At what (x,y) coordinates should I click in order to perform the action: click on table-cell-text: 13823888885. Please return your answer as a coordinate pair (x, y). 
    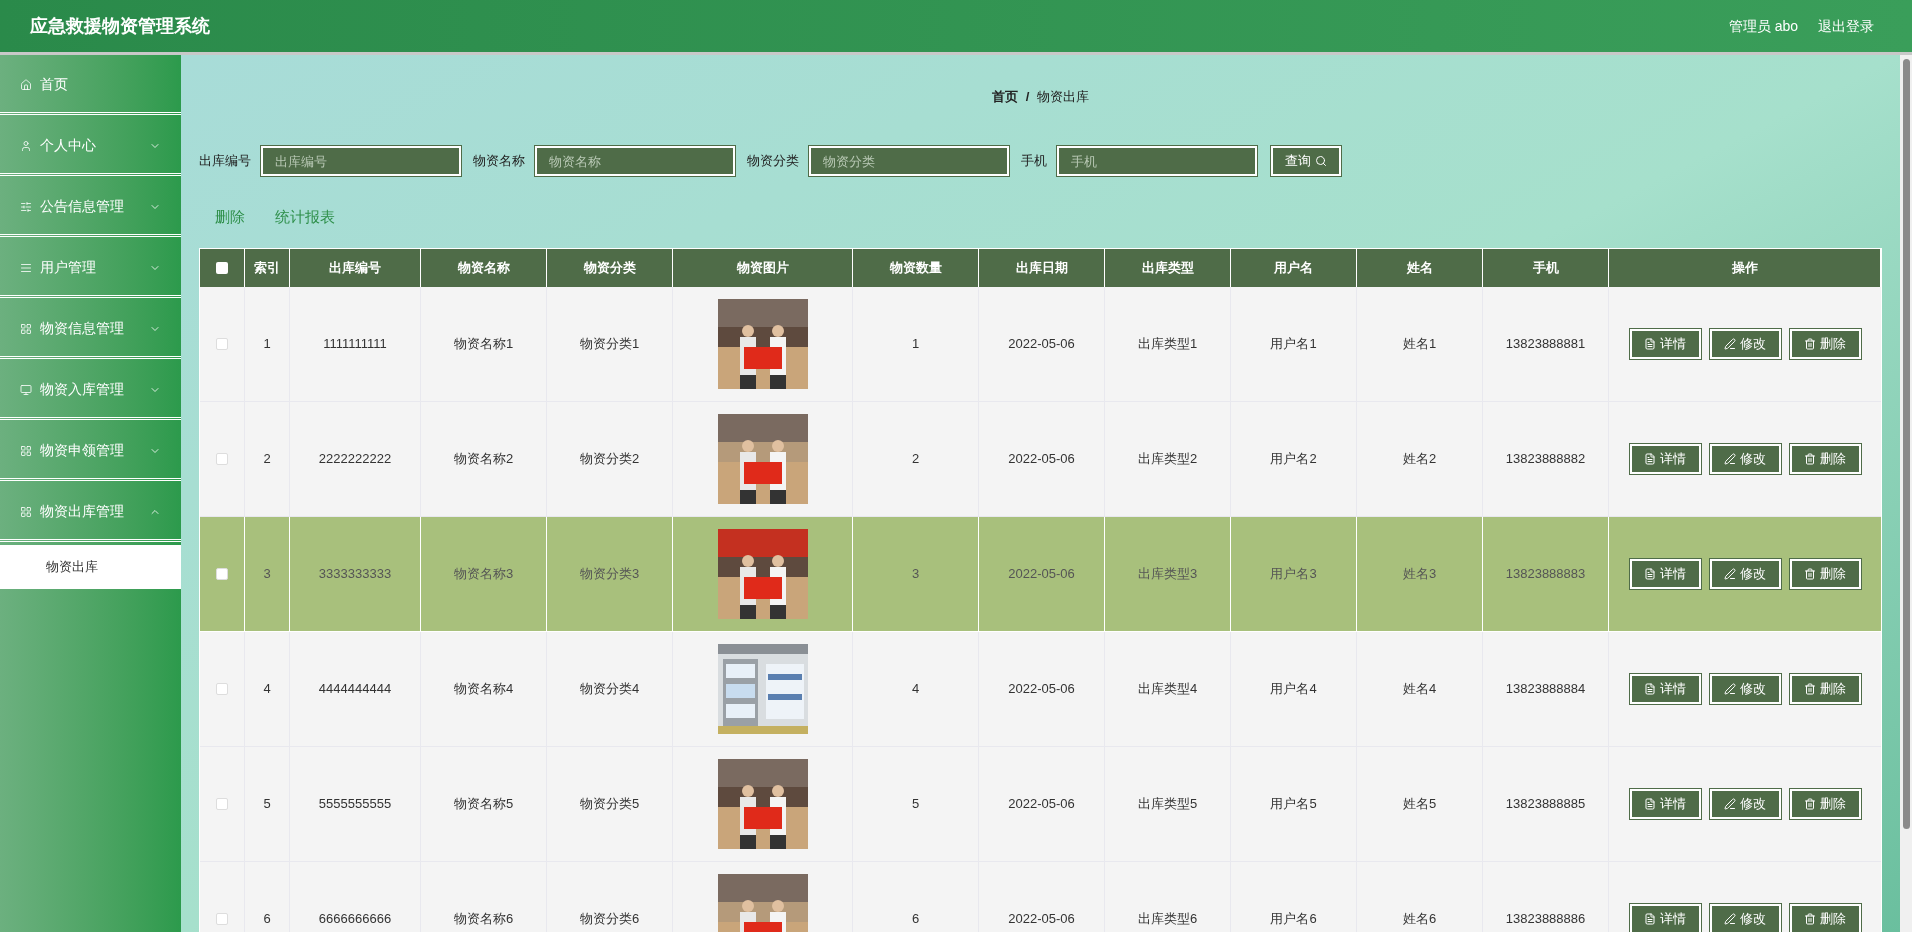
    Looking at the image, I should click on (1545, 804).